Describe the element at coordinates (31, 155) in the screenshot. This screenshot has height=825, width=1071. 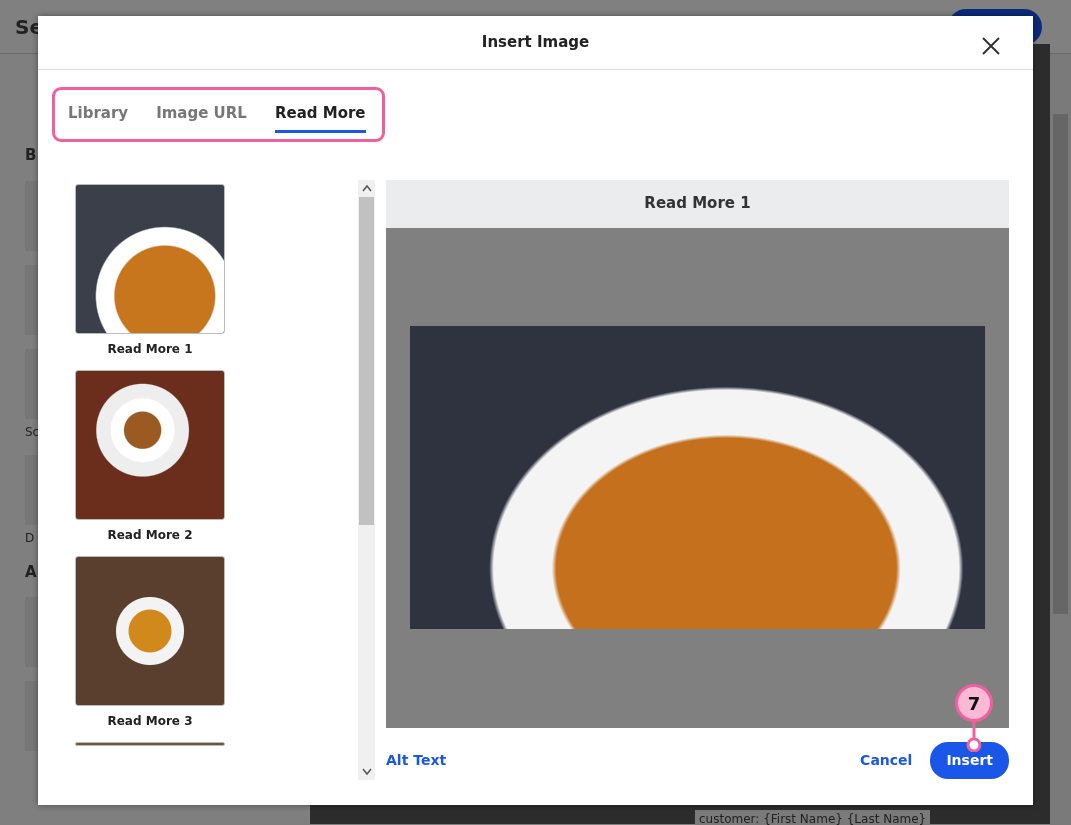
I see `section-heading: B` at that location.